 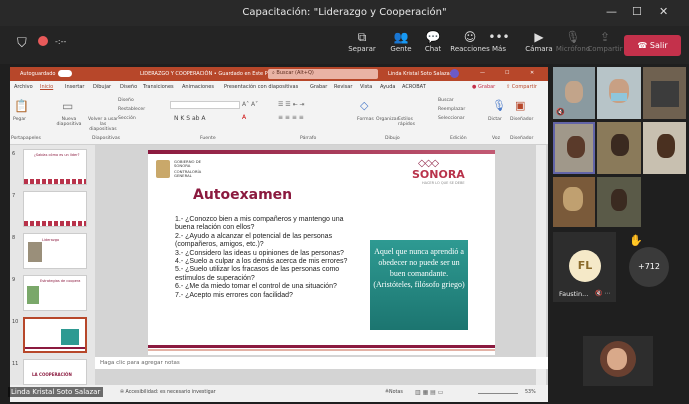 I want to click on menu-dibujar: Dibujar, so click(x=102, y=87).